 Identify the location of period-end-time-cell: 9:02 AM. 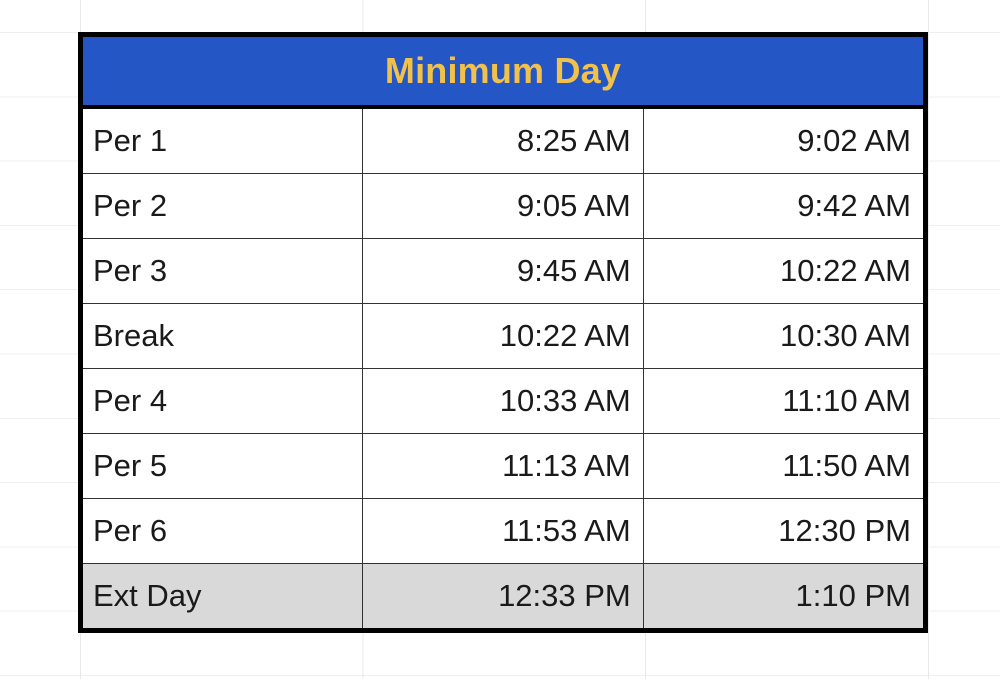
(782, 140).